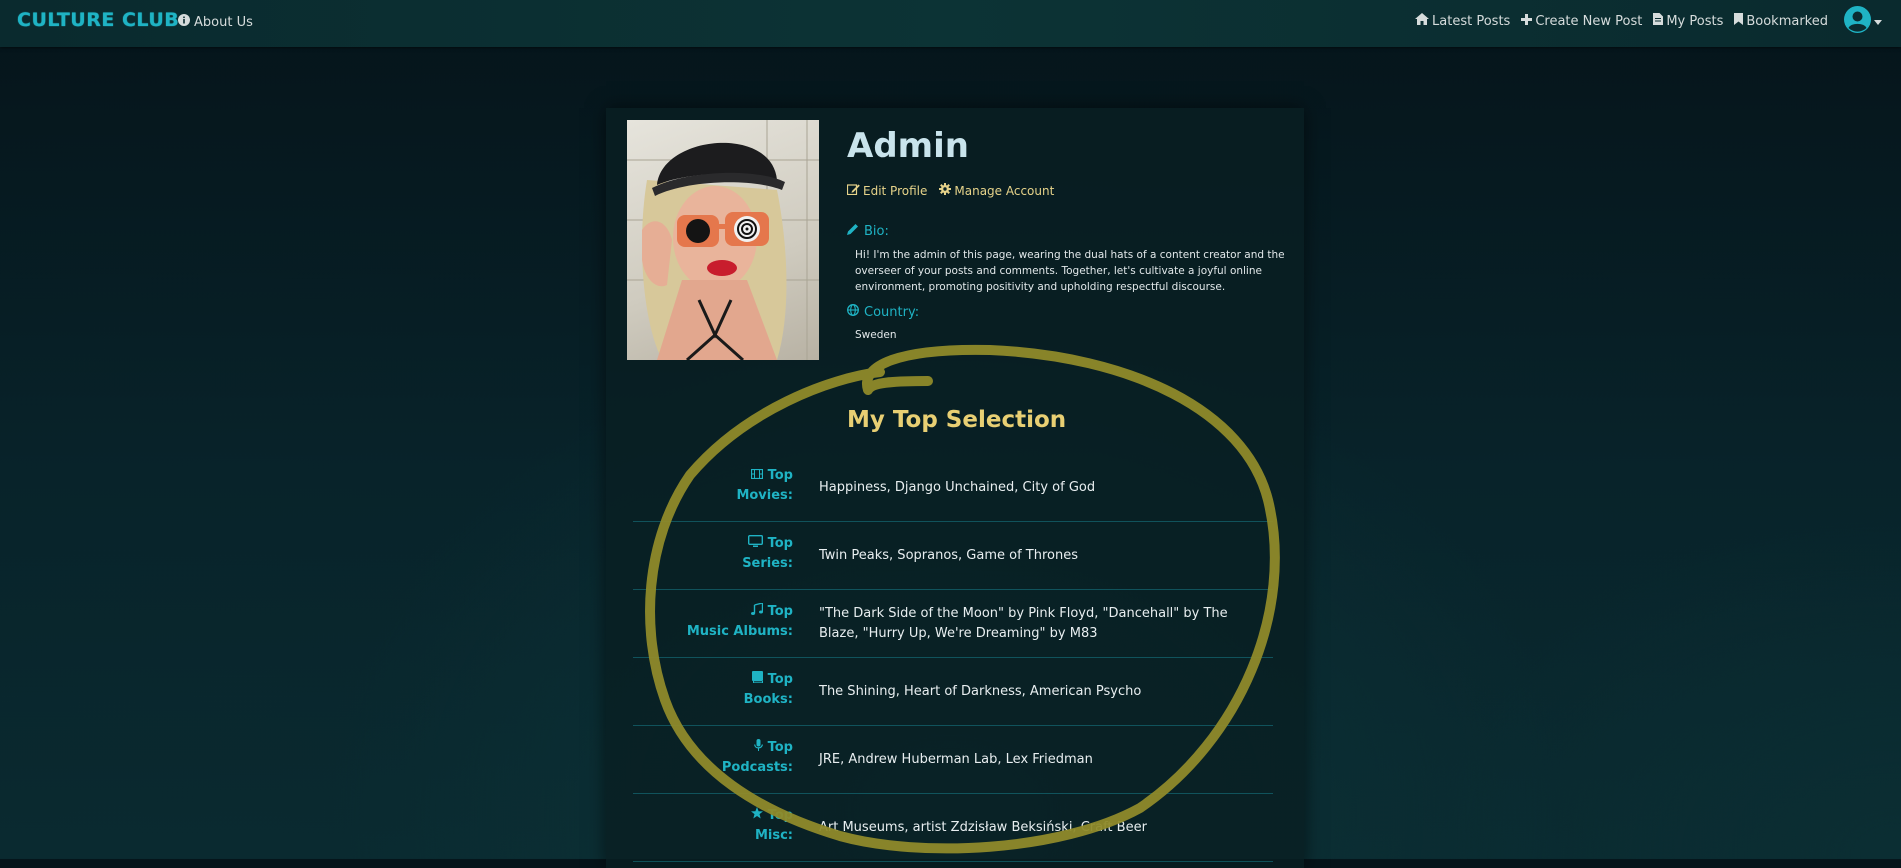  What do you see at coordinates (757, 767) in the screenshot?
I see `top-podcasts-label-2: Podcasts:` at bounding box center [757, 767].